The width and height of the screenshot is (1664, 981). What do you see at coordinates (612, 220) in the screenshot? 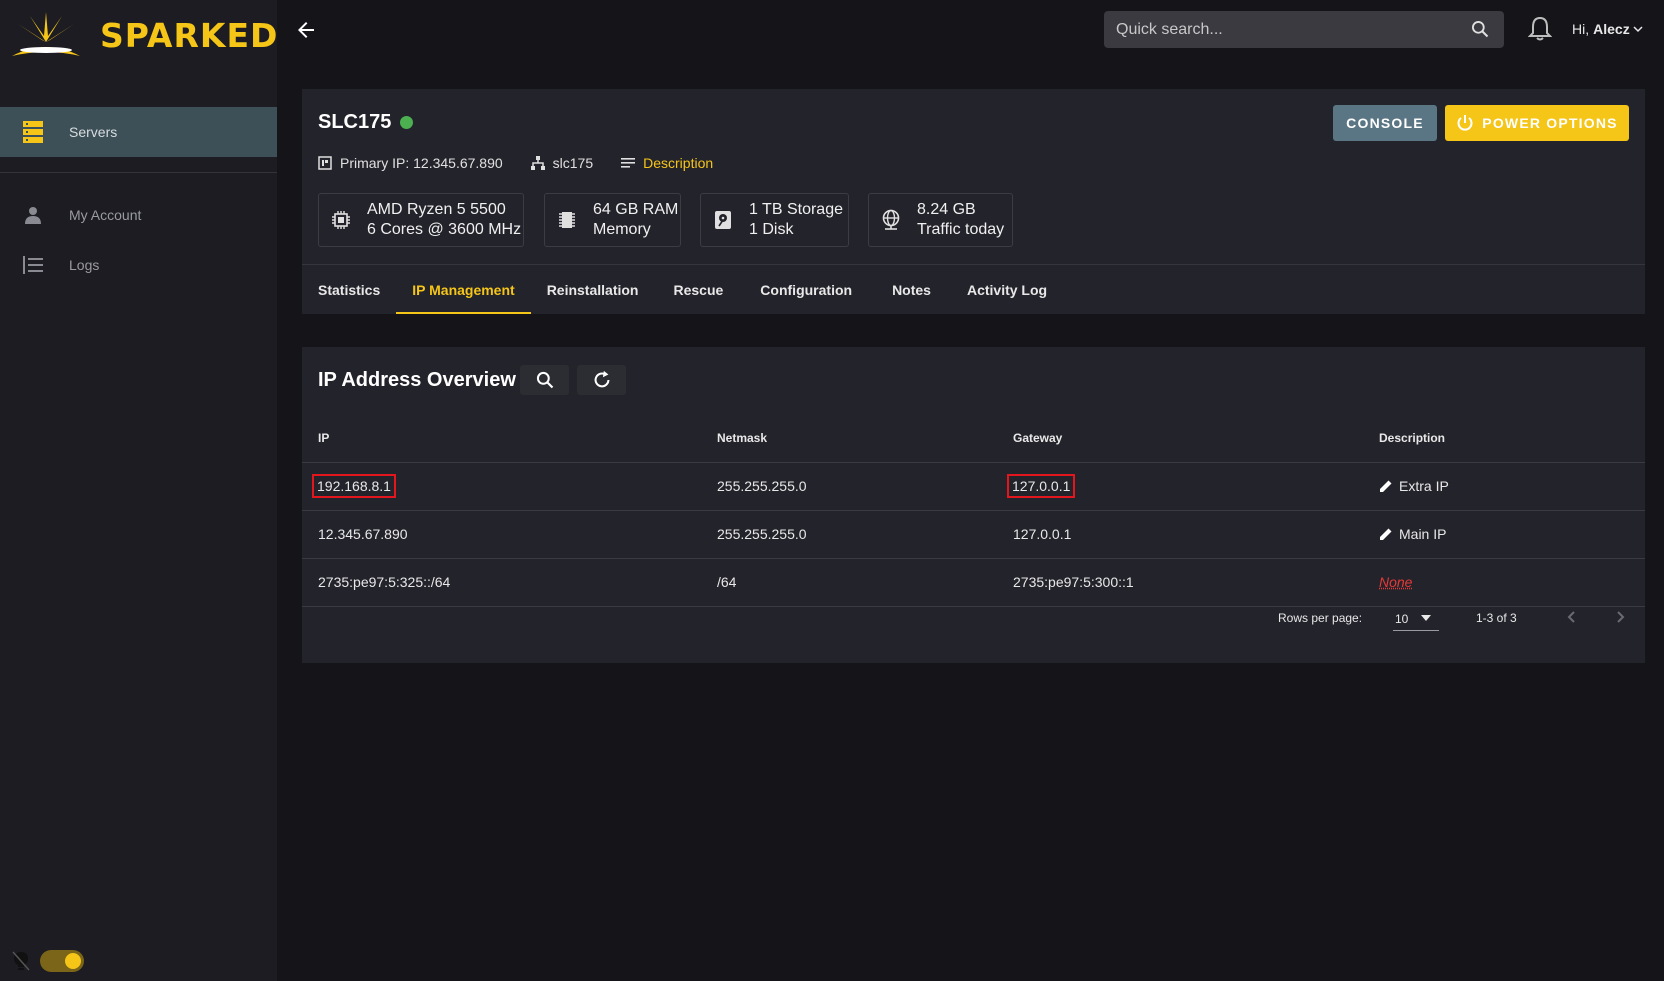
I see `spec-memory: 64 GB RAM Memory` at bounding box center [612, 220].